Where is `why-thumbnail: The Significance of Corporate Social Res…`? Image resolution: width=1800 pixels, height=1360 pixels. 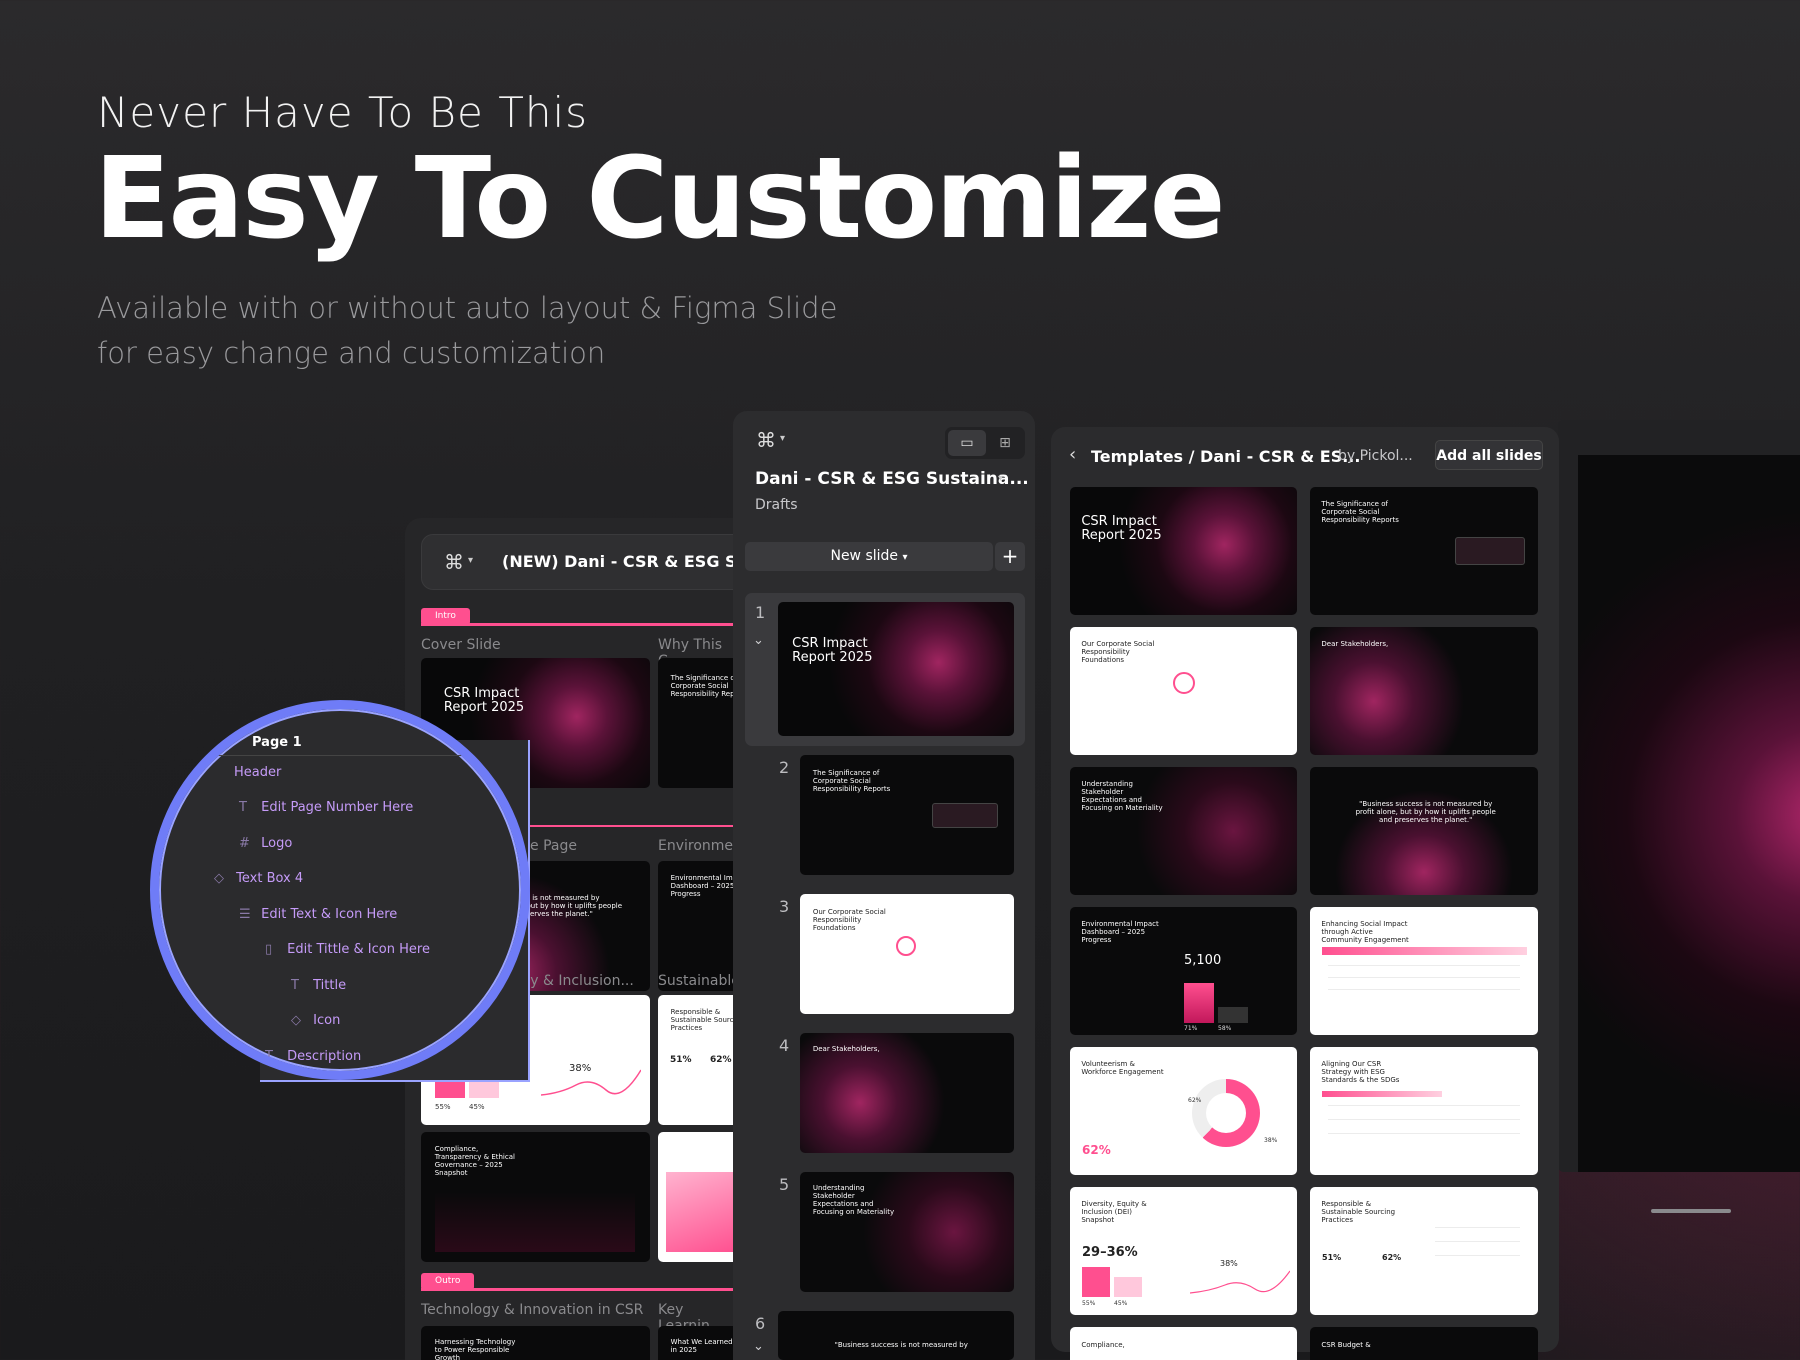 why-thumbnail: The Significance of Corporate Social Res… is located at coordinates (696, 723).